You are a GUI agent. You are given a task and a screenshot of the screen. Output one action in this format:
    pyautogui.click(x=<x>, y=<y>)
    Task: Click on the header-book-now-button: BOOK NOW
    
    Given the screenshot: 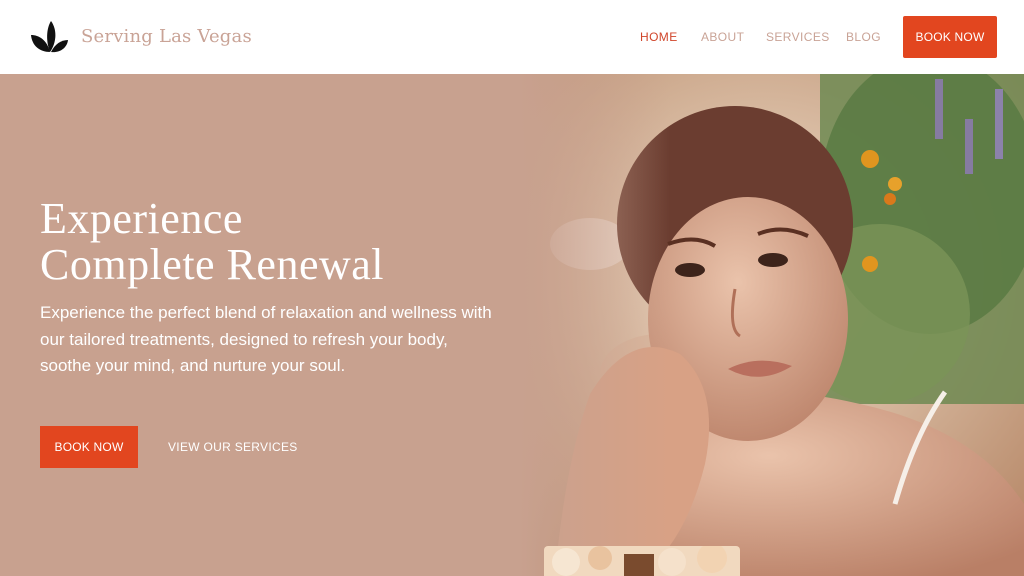 What is the action you would take?
    pyautogui.click(x=950, y=37)
    